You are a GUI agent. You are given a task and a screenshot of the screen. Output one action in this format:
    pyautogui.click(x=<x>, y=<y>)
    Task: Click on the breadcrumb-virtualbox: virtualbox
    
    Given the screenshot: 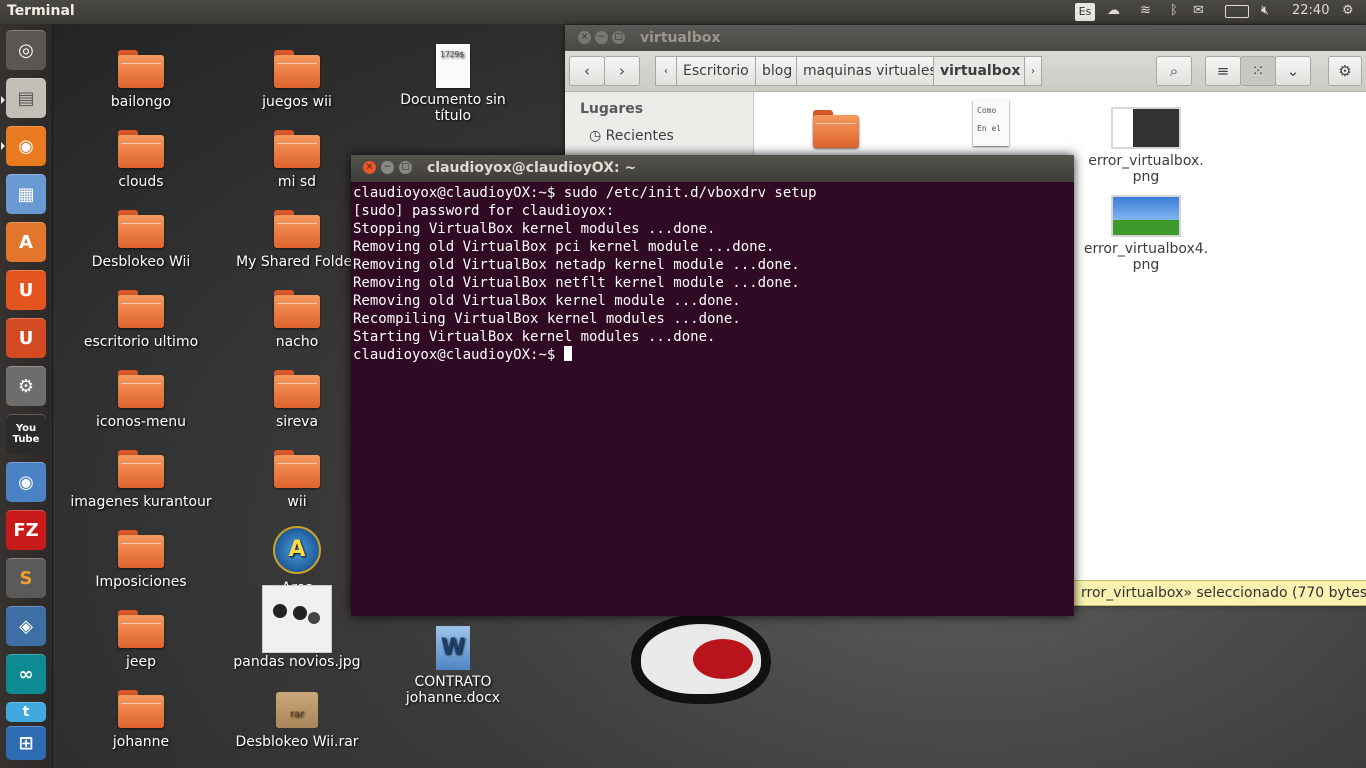 What is the action you would take?
    pyautogui.click(x=980, y=71)
    